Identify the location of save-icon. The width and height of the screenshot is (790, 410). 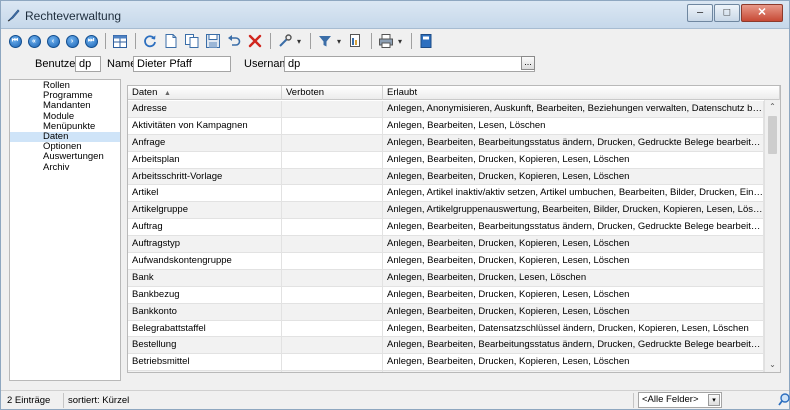
(213, 41).